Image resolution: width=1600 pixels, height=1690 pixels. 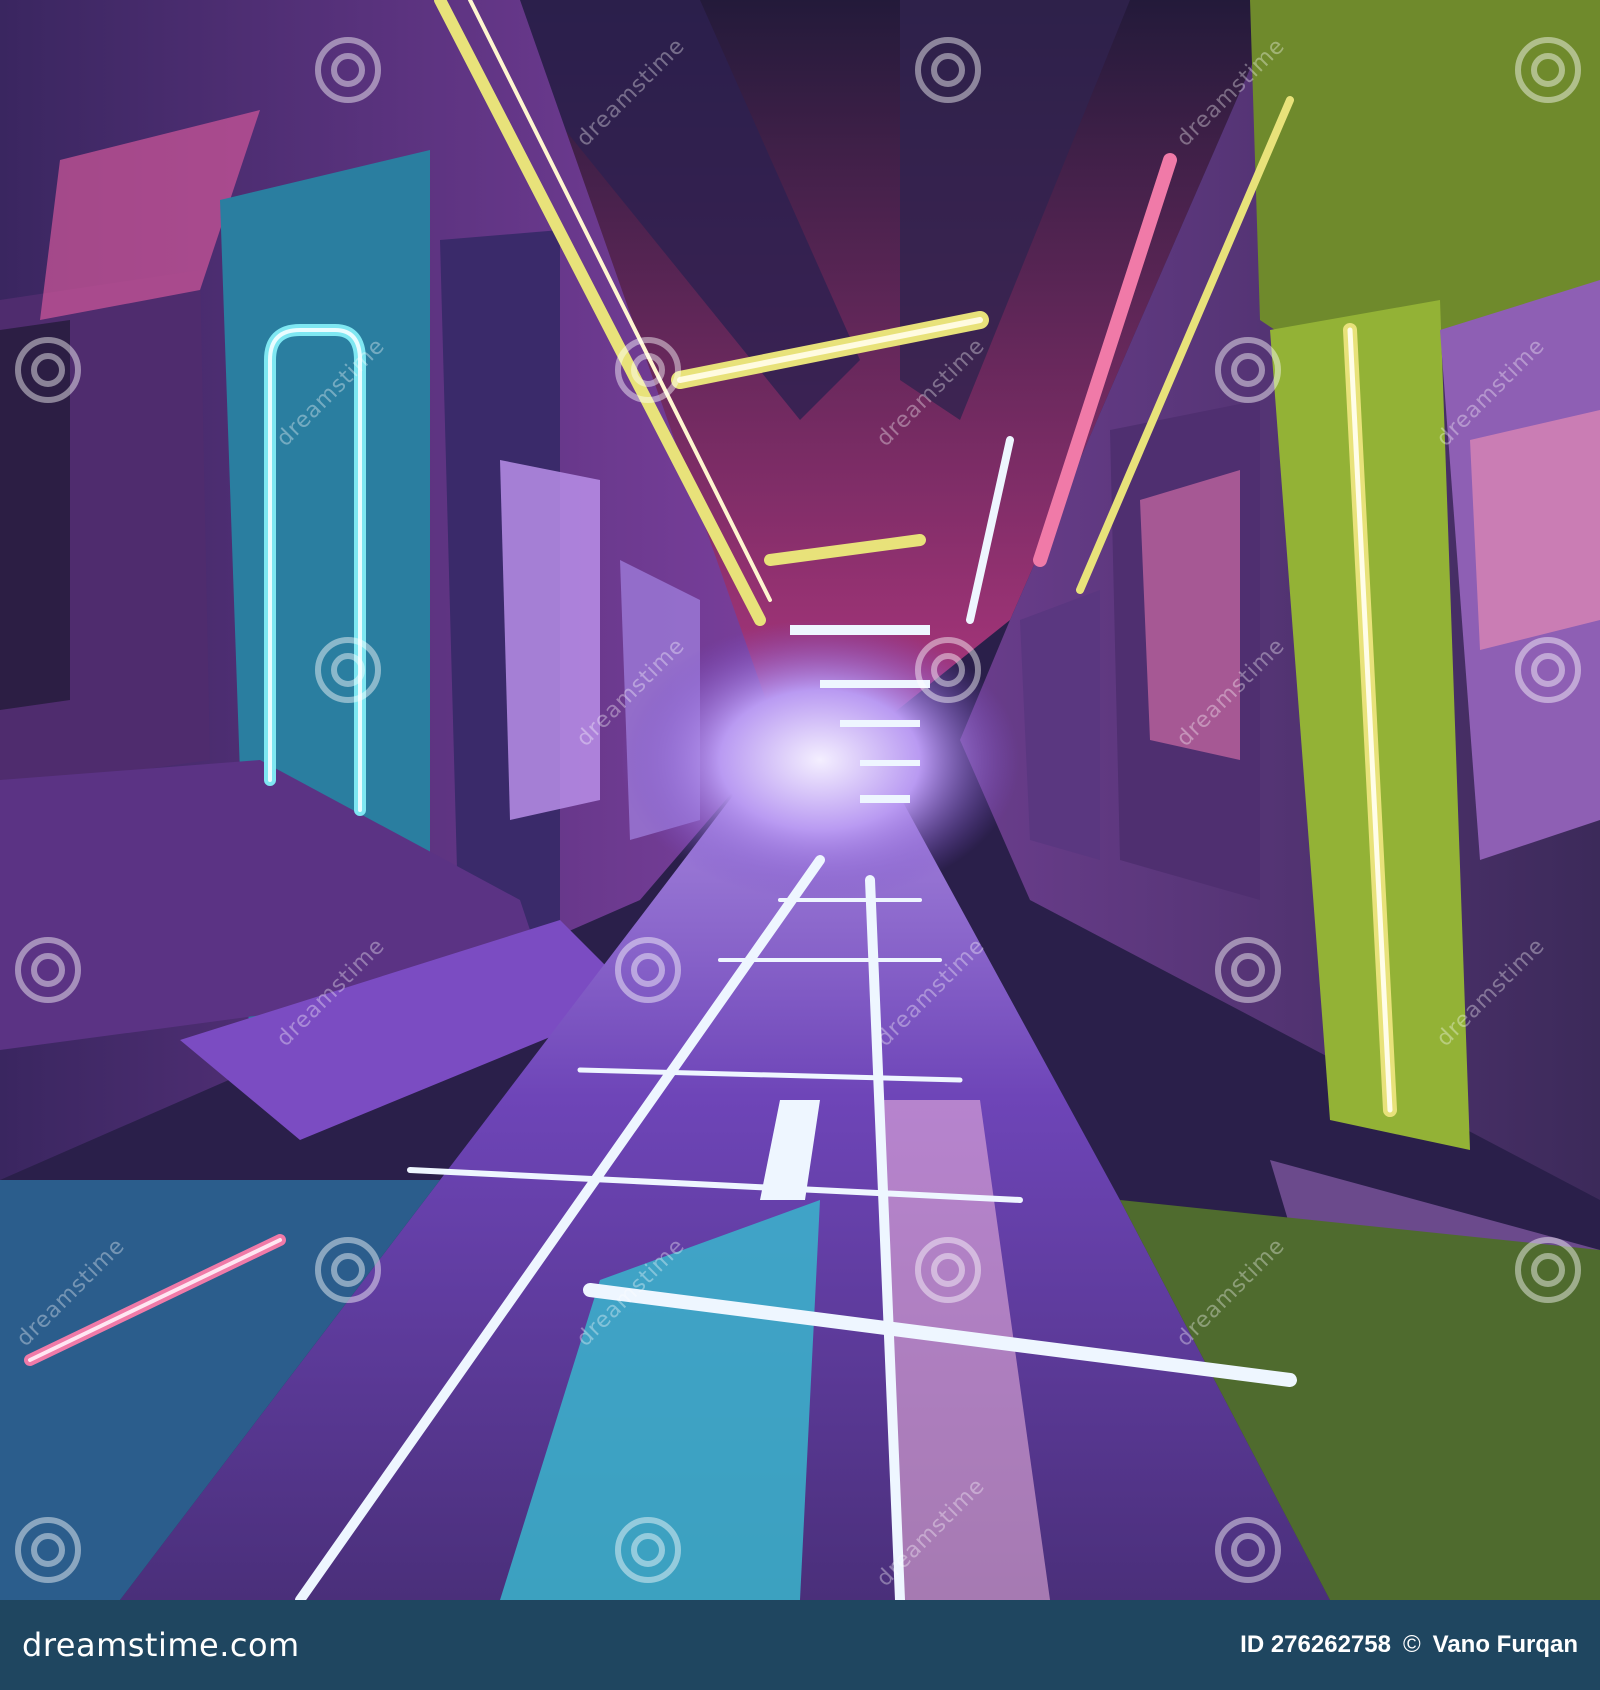 What do you see at coordinates (1190, 615) in the screenshot?
I see `right-shop-window` at bounding box center [1190, 615].